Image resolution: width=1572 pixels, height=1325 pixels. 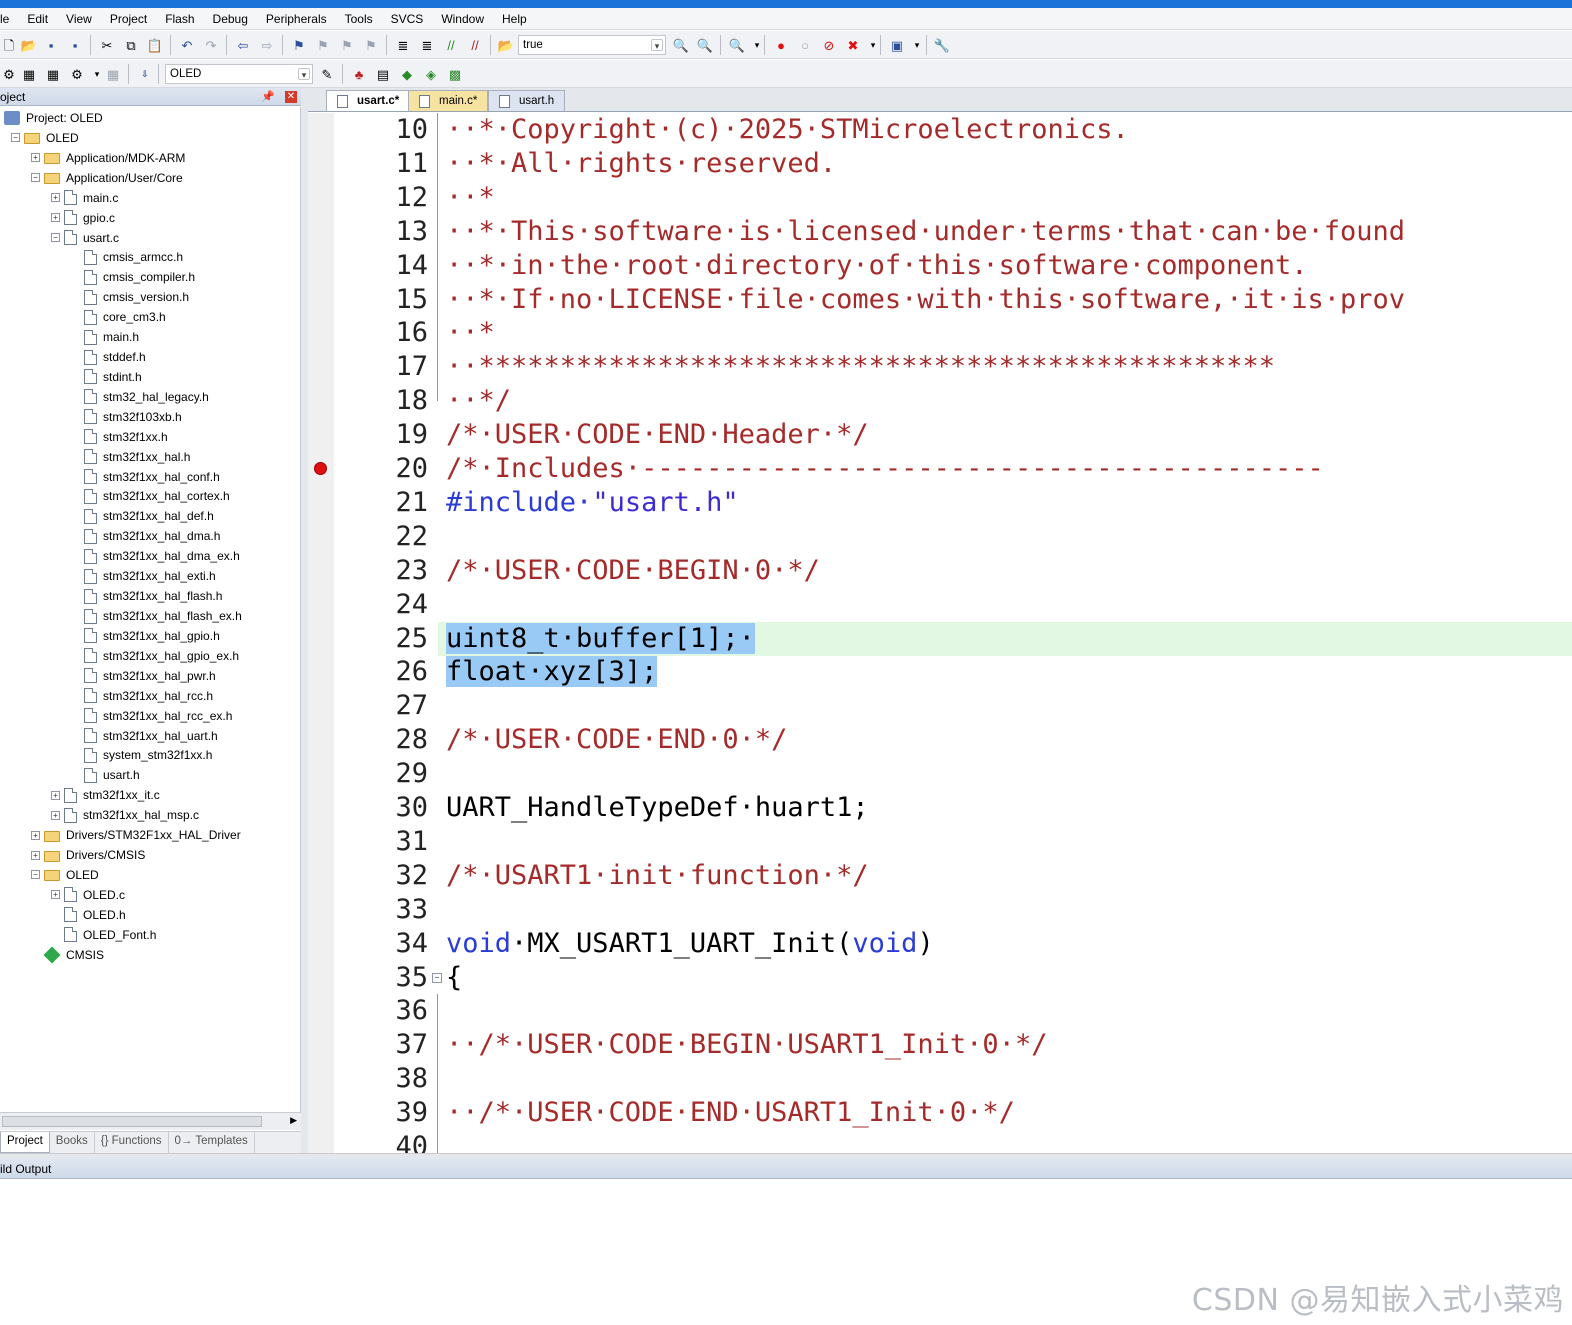 What do you see at coordinates (145, 477) in the screenshot?
I see `tree-item: stm32f1xx_hal_conf.h` at bounding box center [145, 477].